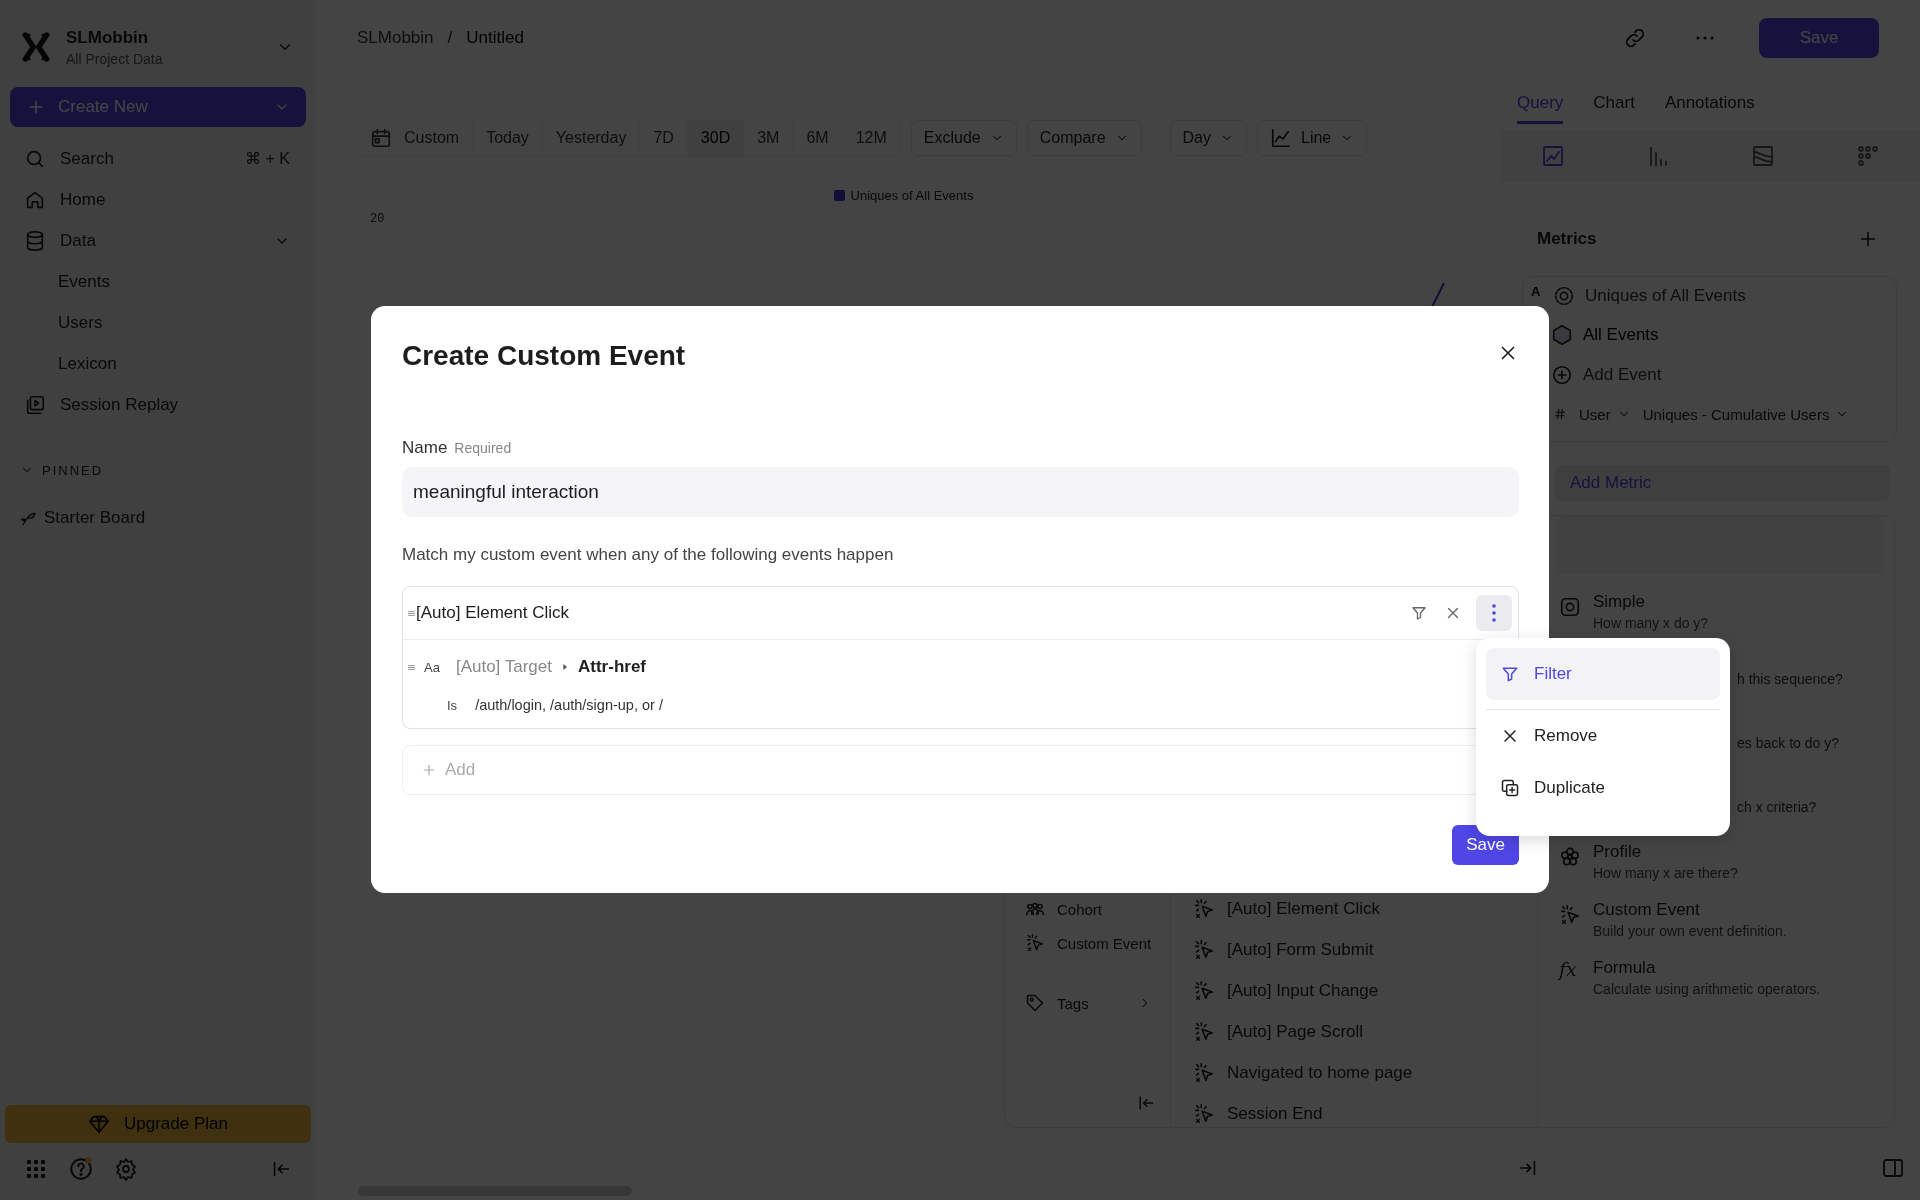 The width and height of the screenshot is (1920, 1200). What do you see at coordinates (1570, 857) in the screenshot?
I see `flower-icon` at bounding box center [1570, 857].